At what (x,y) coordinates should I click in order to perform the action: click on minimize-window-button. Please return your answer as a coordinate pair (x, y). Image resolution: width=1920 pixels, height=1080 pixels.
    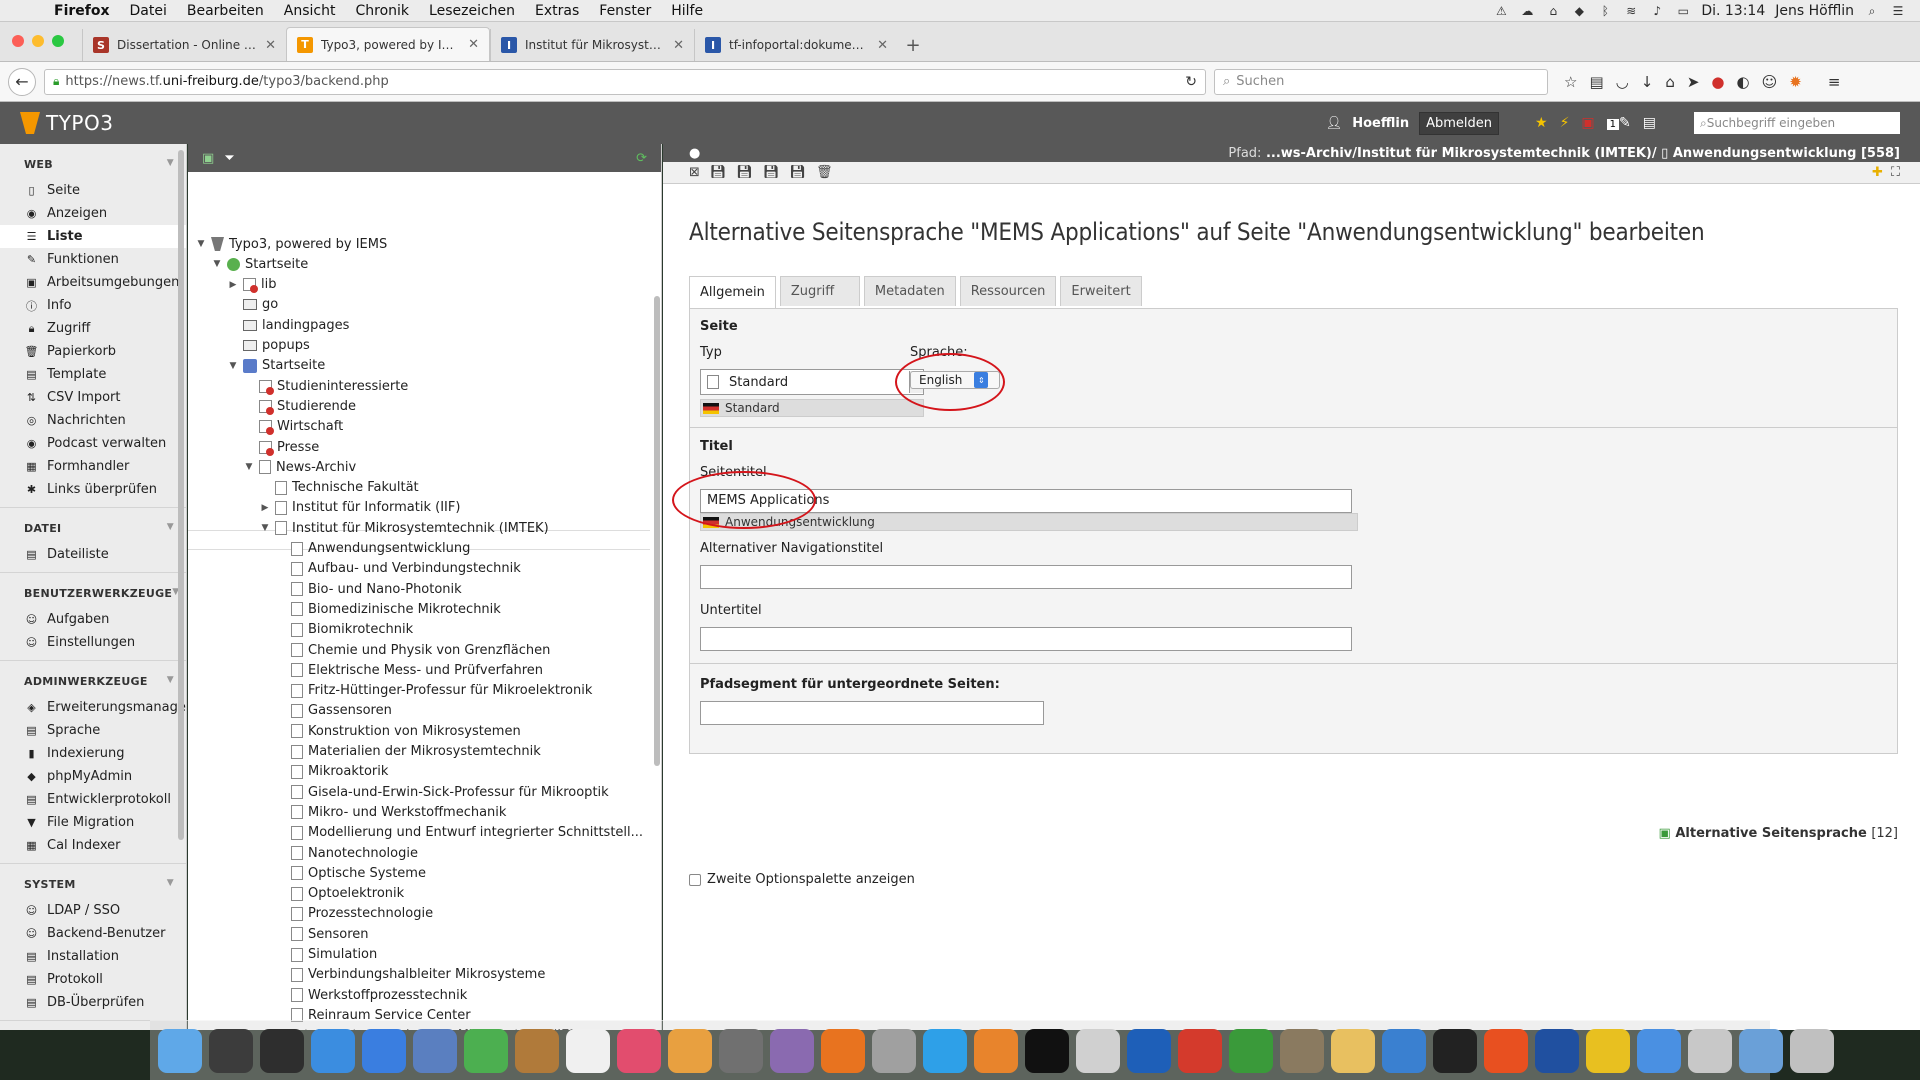
    Looking at the image, I should click on (38, 41).